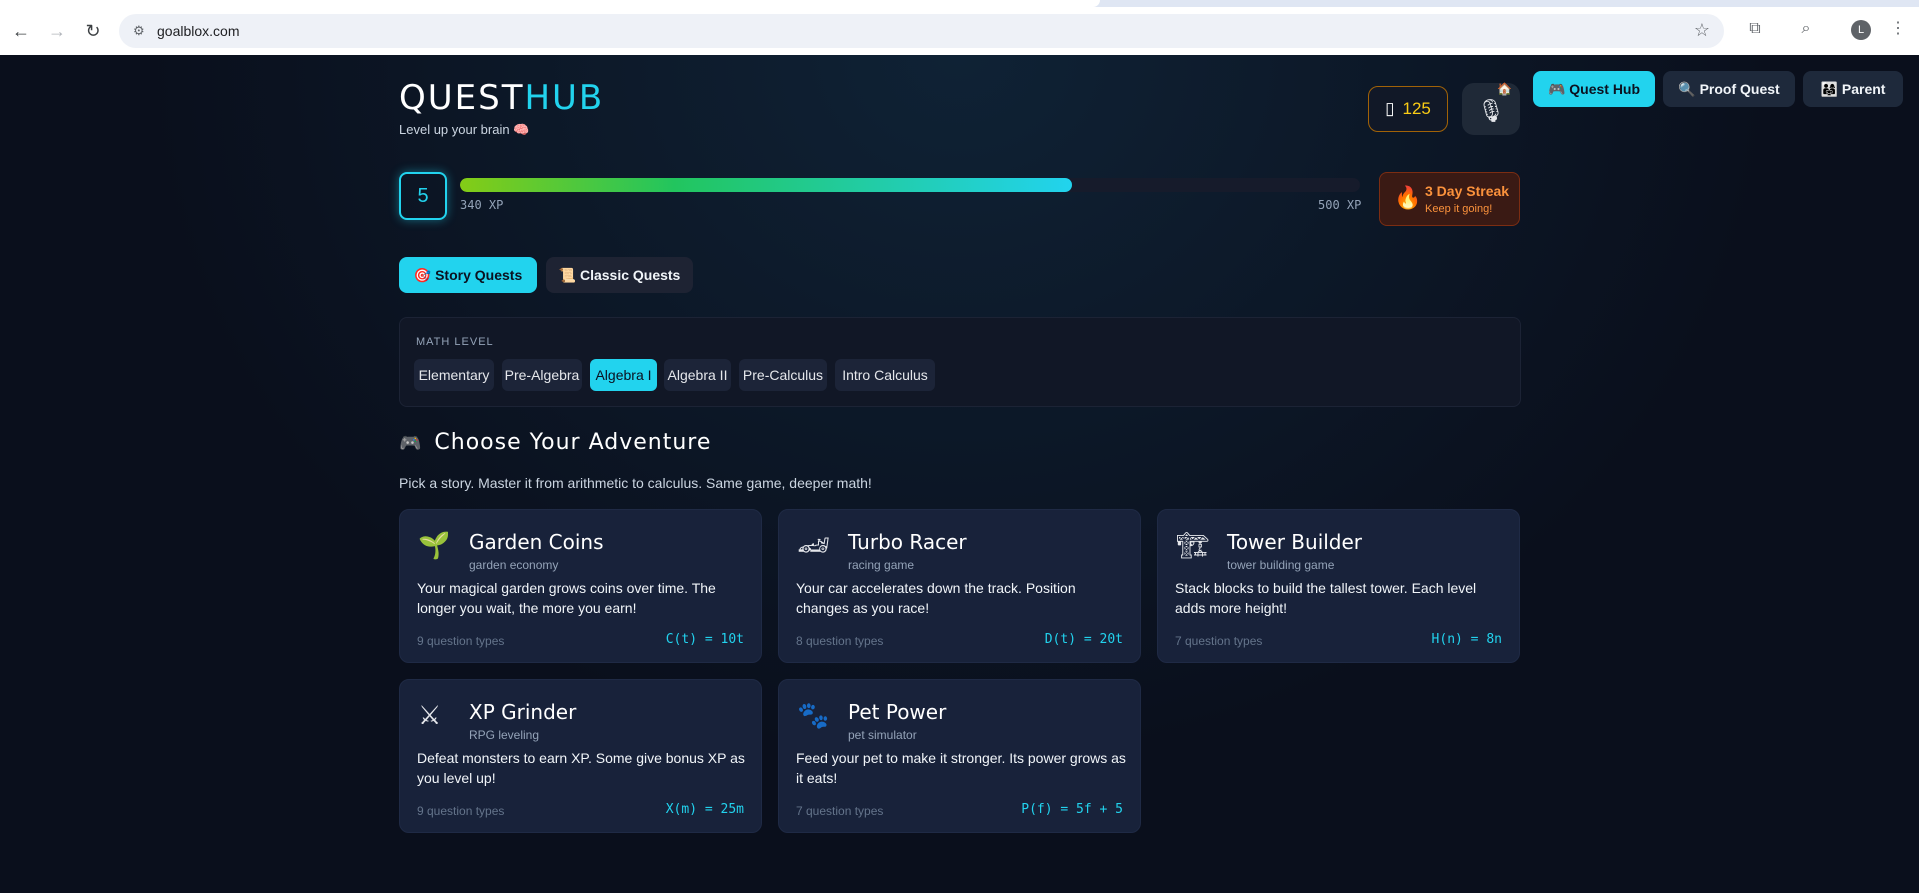 The image size is (1919, 893). Describe the element at coordinates (57, 31) in the screenshot. I see `forward-icon: →` at that location.